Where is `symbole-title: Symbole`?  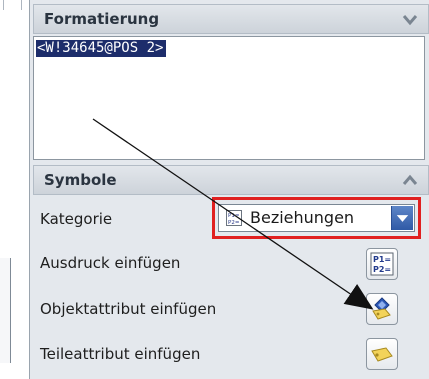 symbole-title: Symbole is located at coordinates (80, 180).